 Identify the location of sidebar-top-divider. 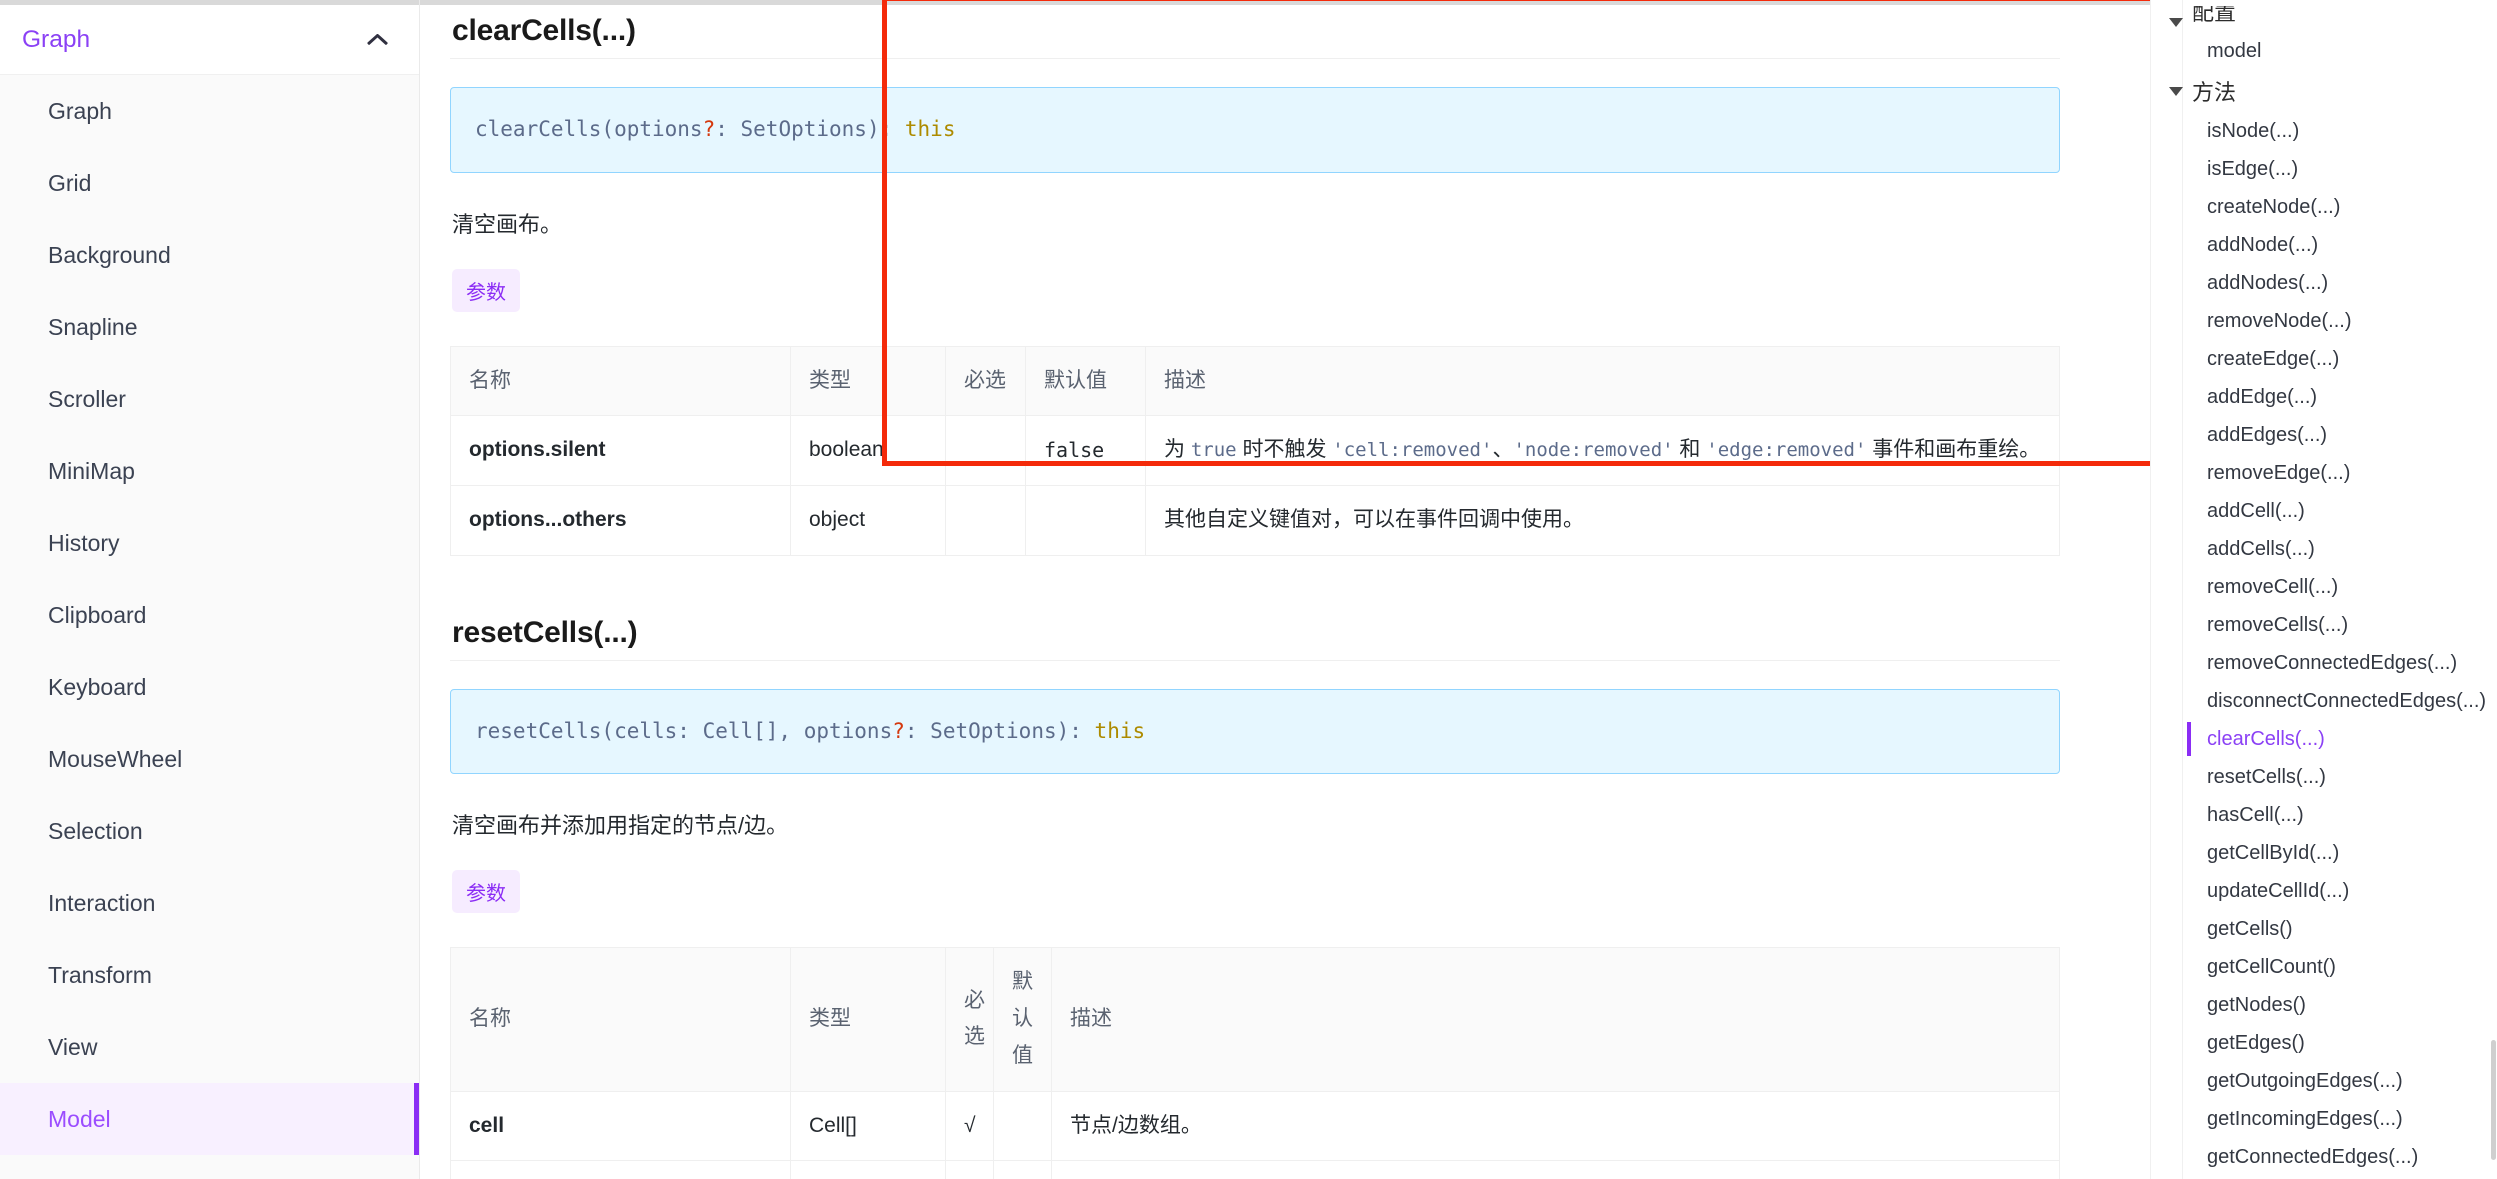
(209, 2).